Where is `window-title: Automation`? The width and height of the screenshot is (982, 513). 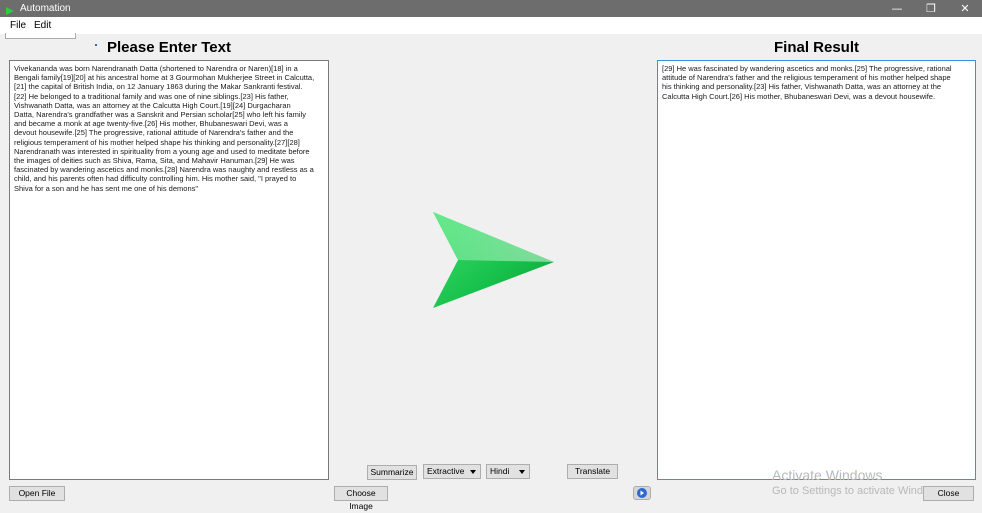
window-title: Automation is located at coordinates (45, 8).